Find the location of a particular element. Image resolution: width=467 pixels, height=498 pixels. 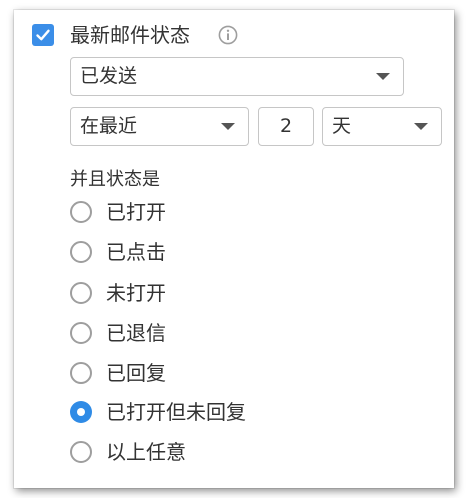

status-option-any: 以上任意 is located at coordinates (218, 452).